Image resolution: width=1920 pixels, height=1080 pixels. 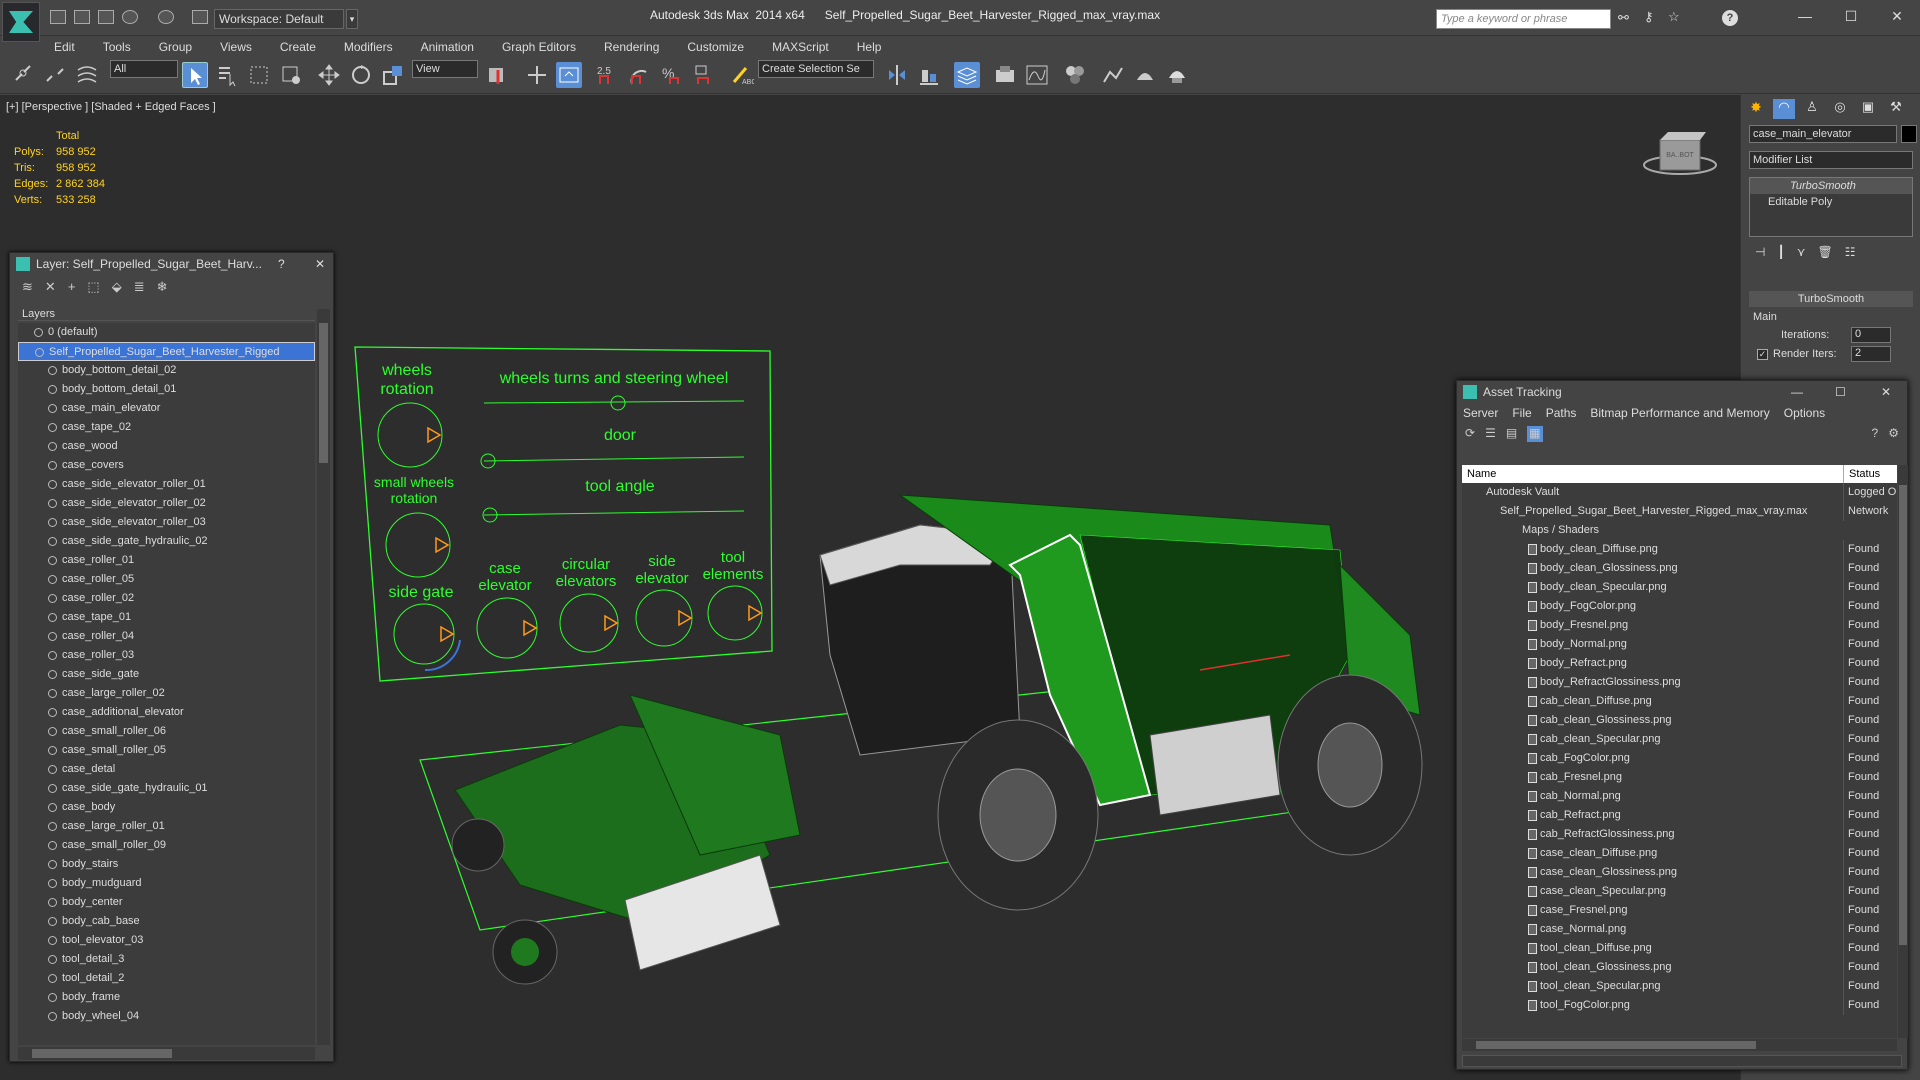 I want to click on asset-row-map: body_Normal.png Found, so click(x=1679, y=644).